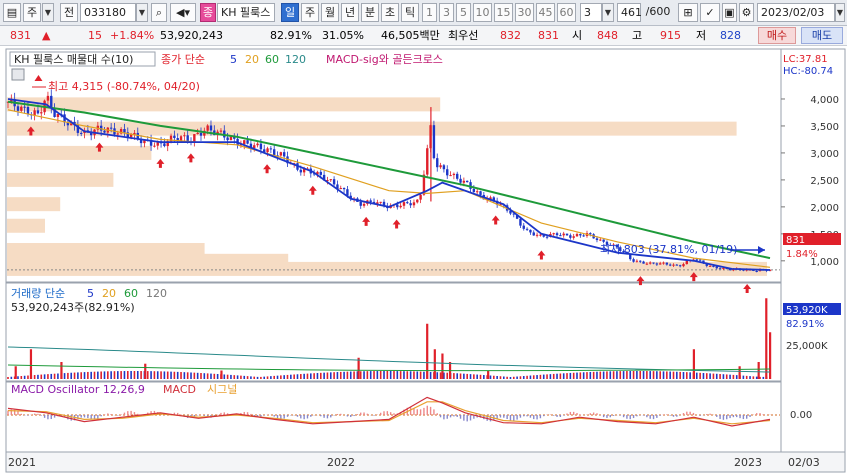  What do you see at coordinates (142, 12) in the screenshot?
I see `code-dropdown-icon: ▼` at bounding box center [142, 12].